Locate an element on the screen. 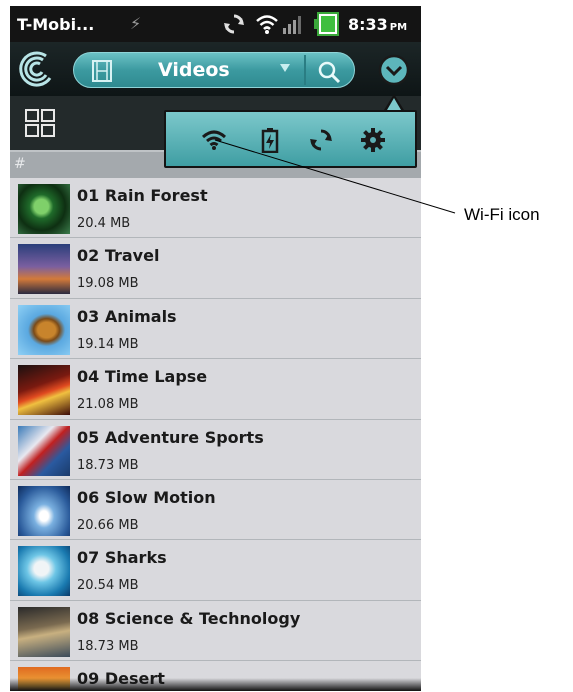  callout-label: Wi-Fi icon is located at coordinates (502, 214).